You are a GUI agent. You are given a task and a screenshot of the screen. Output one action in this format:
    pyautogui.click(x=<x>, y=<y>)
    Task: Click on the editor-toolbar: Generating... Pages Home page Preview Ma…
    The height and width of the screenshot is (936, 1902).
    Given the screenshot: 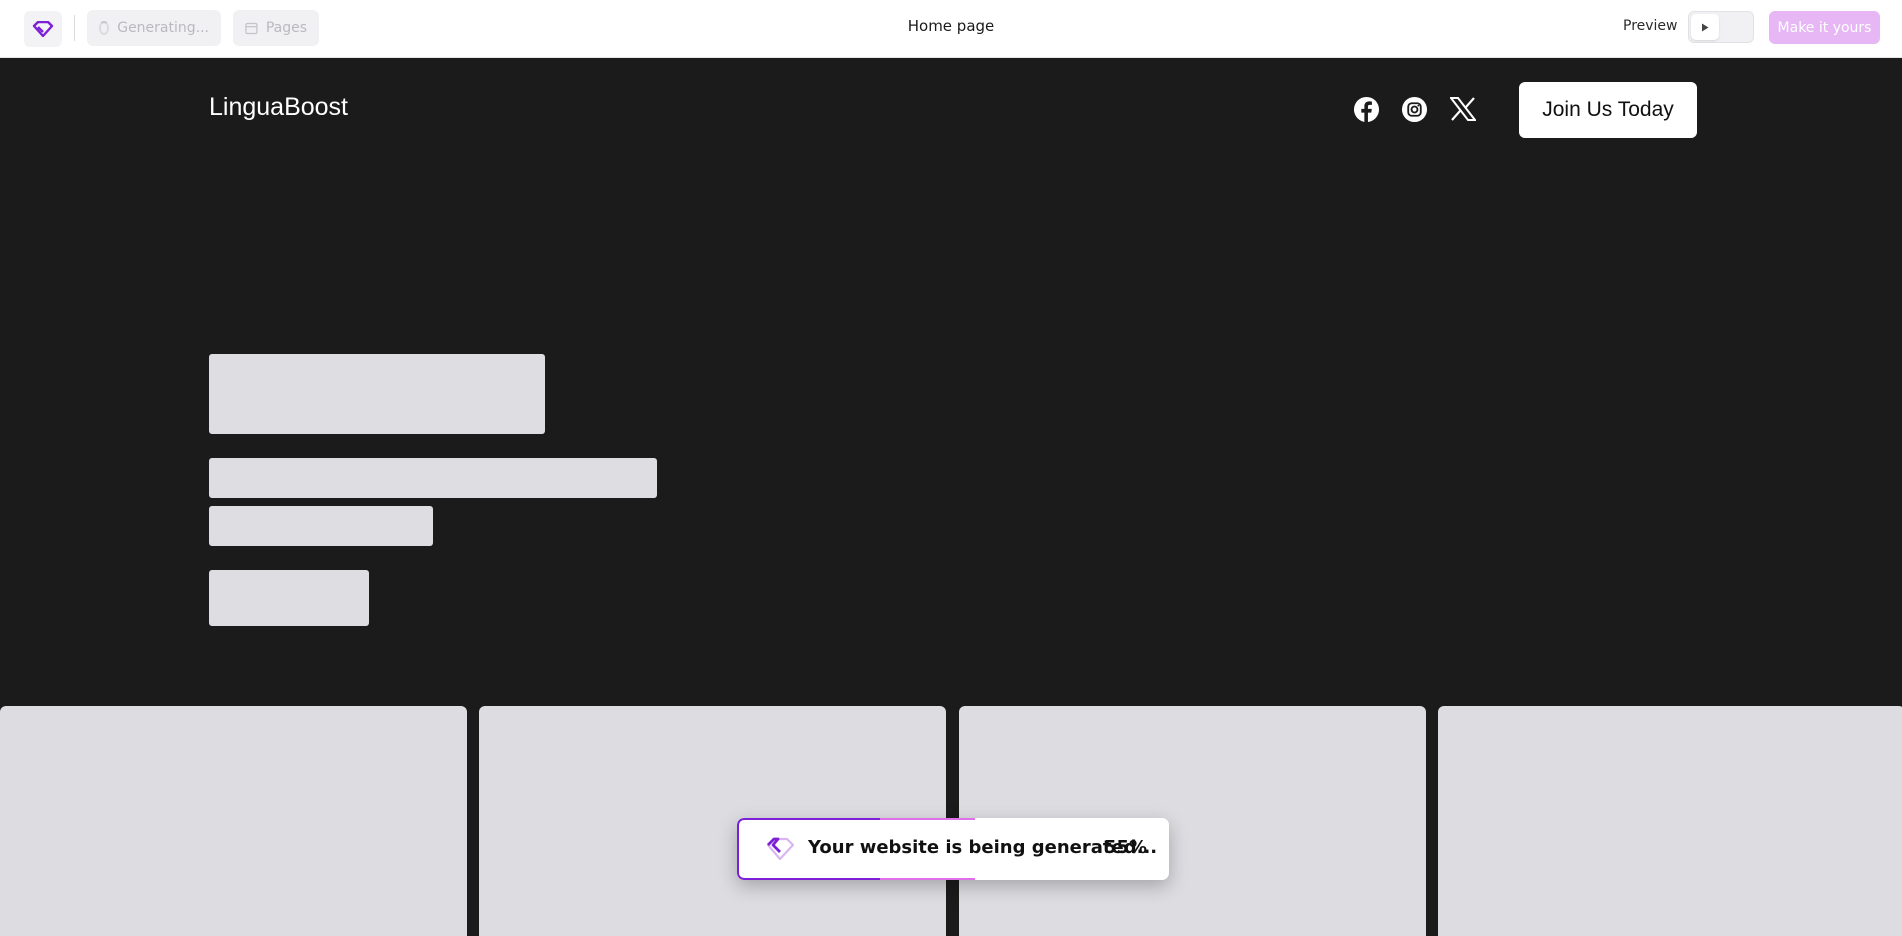 What is the action you would take?
    pyautogui.click(x=951, y=29)
    